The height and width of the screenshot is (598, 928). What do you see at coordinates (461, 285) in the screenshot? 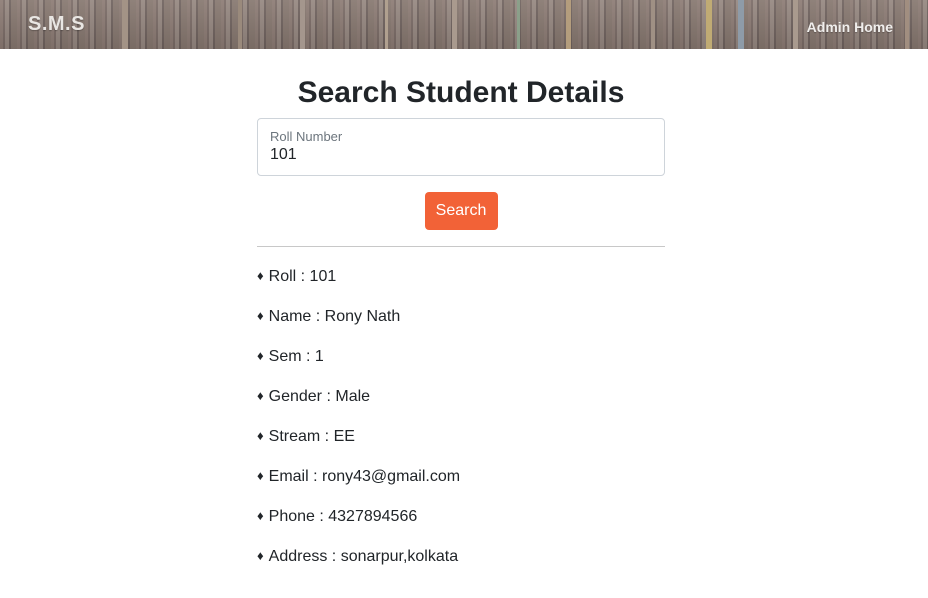
I see `detail-roll: ♦ Roll : 101` at bounding box center [461, 285].